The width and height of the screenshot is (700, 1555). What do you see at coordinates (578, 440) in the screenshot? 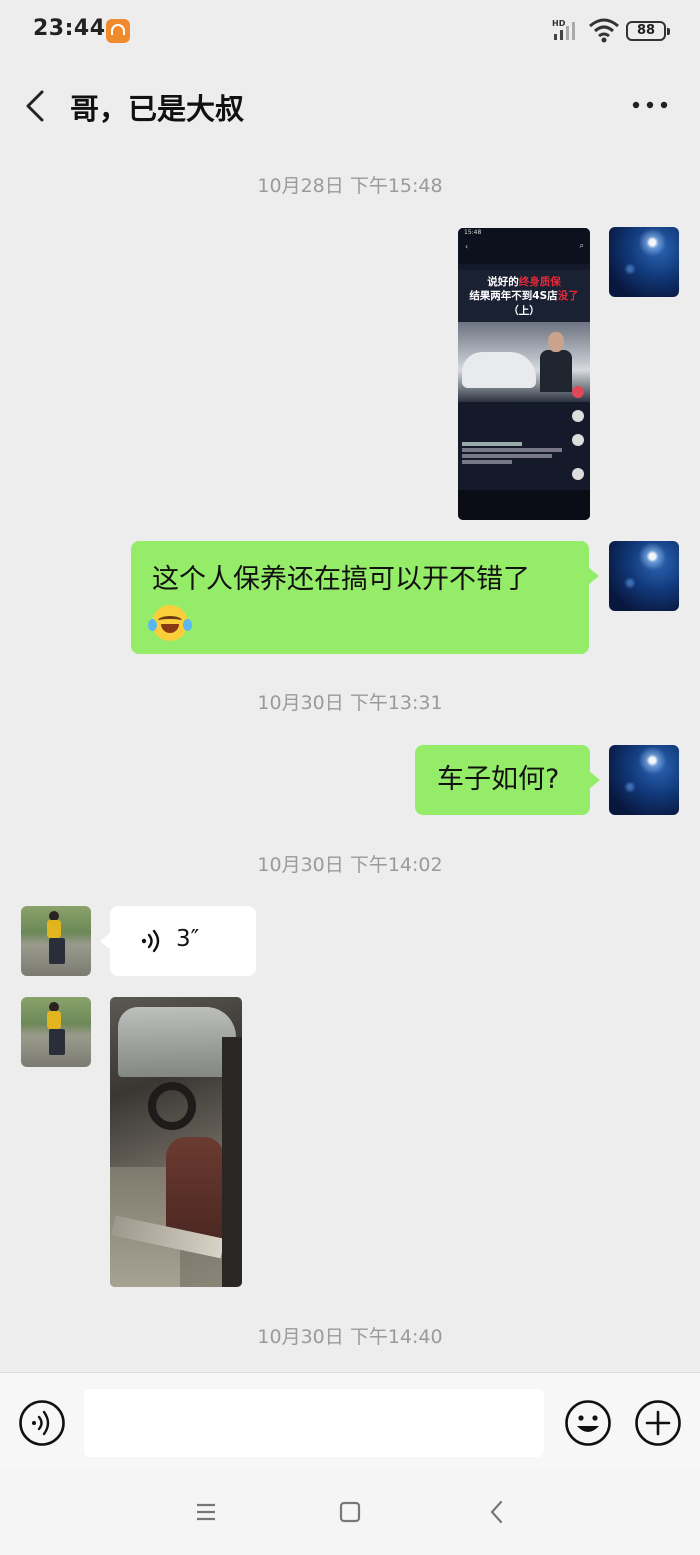
I see `shot-share-icon` at bounding box center [578, 440].